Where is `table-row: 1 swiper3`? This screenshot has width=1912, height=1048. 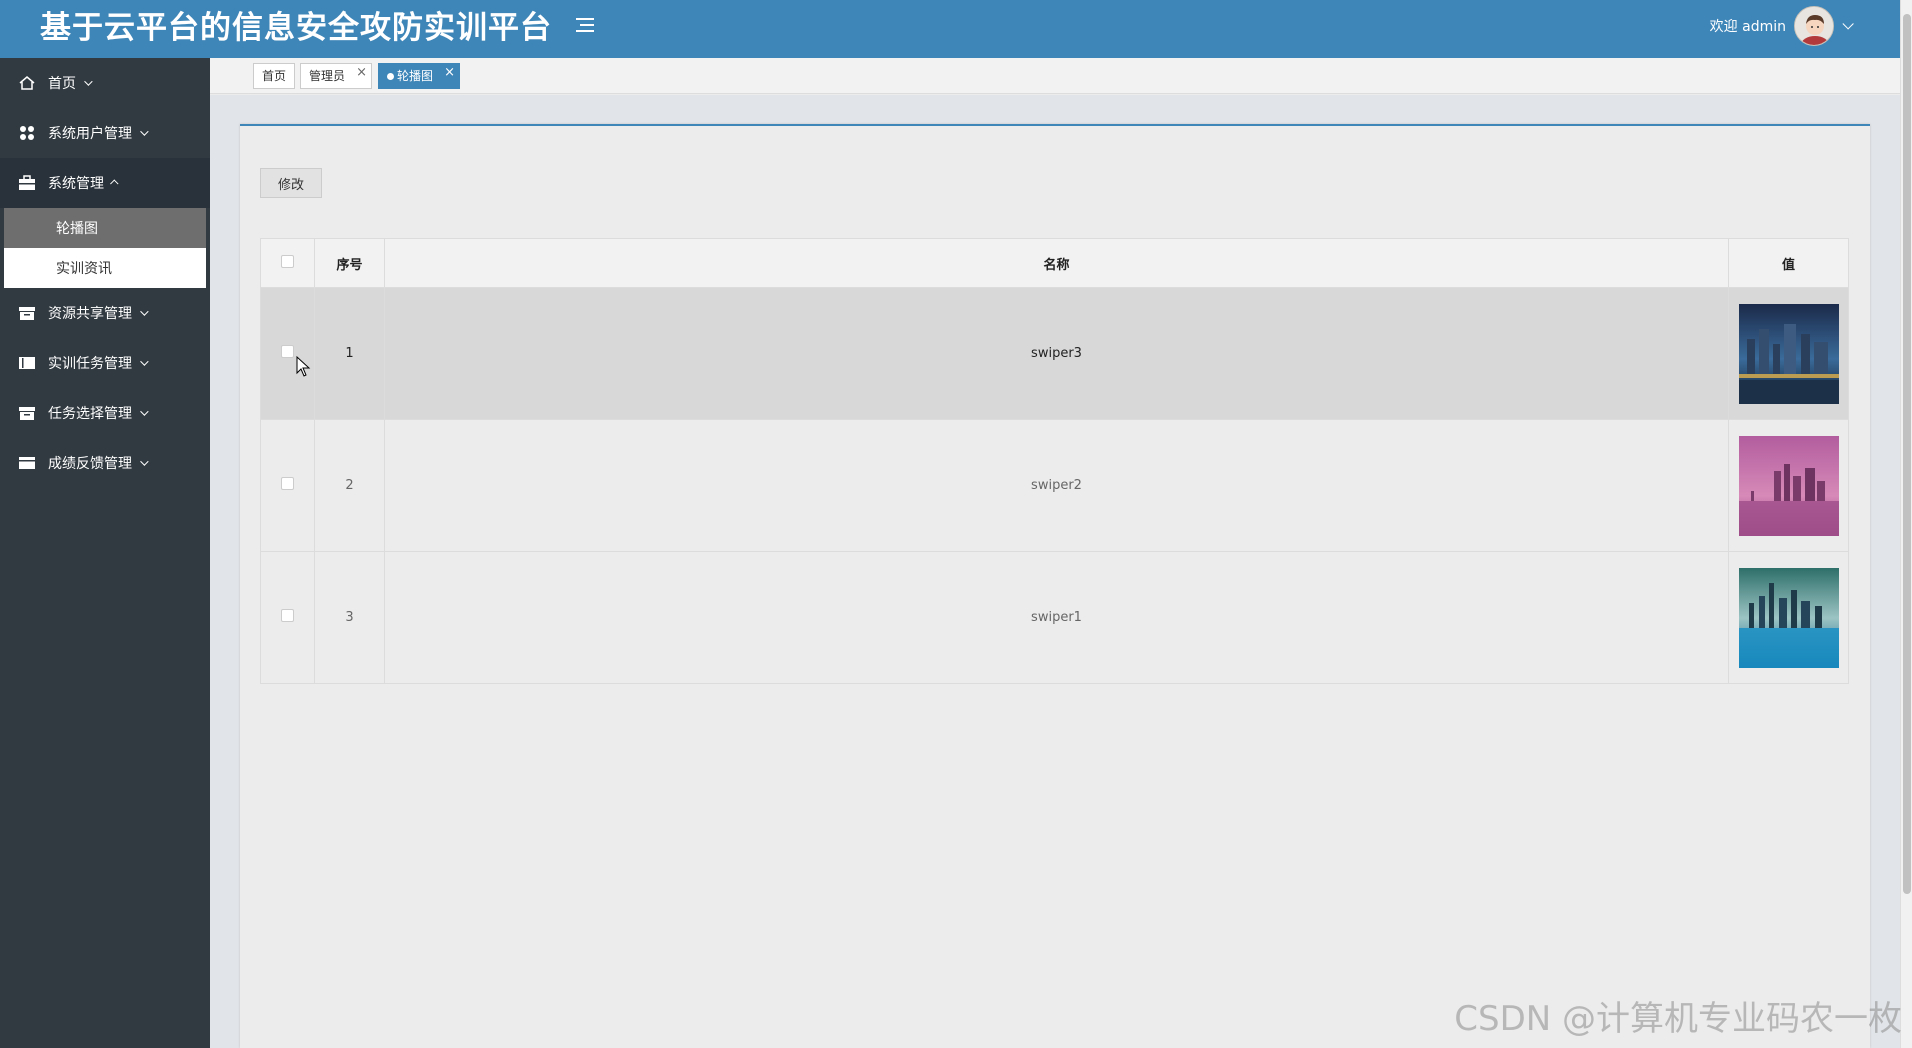 table-row: 1 swiper3 is located at coordinates (1054, 353).